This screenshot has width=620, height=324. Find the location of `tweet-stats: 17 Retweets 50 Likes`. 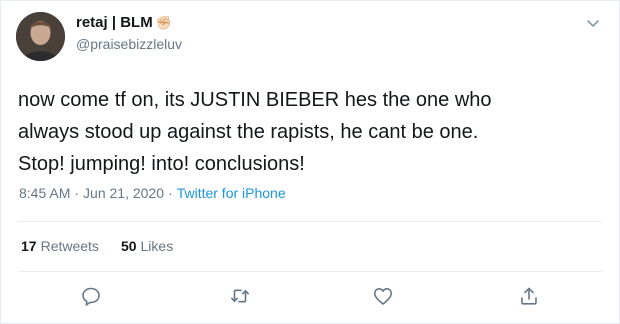

tweet-stats: 17 Retweets 50 Likes is located at coordinates (97, 246).